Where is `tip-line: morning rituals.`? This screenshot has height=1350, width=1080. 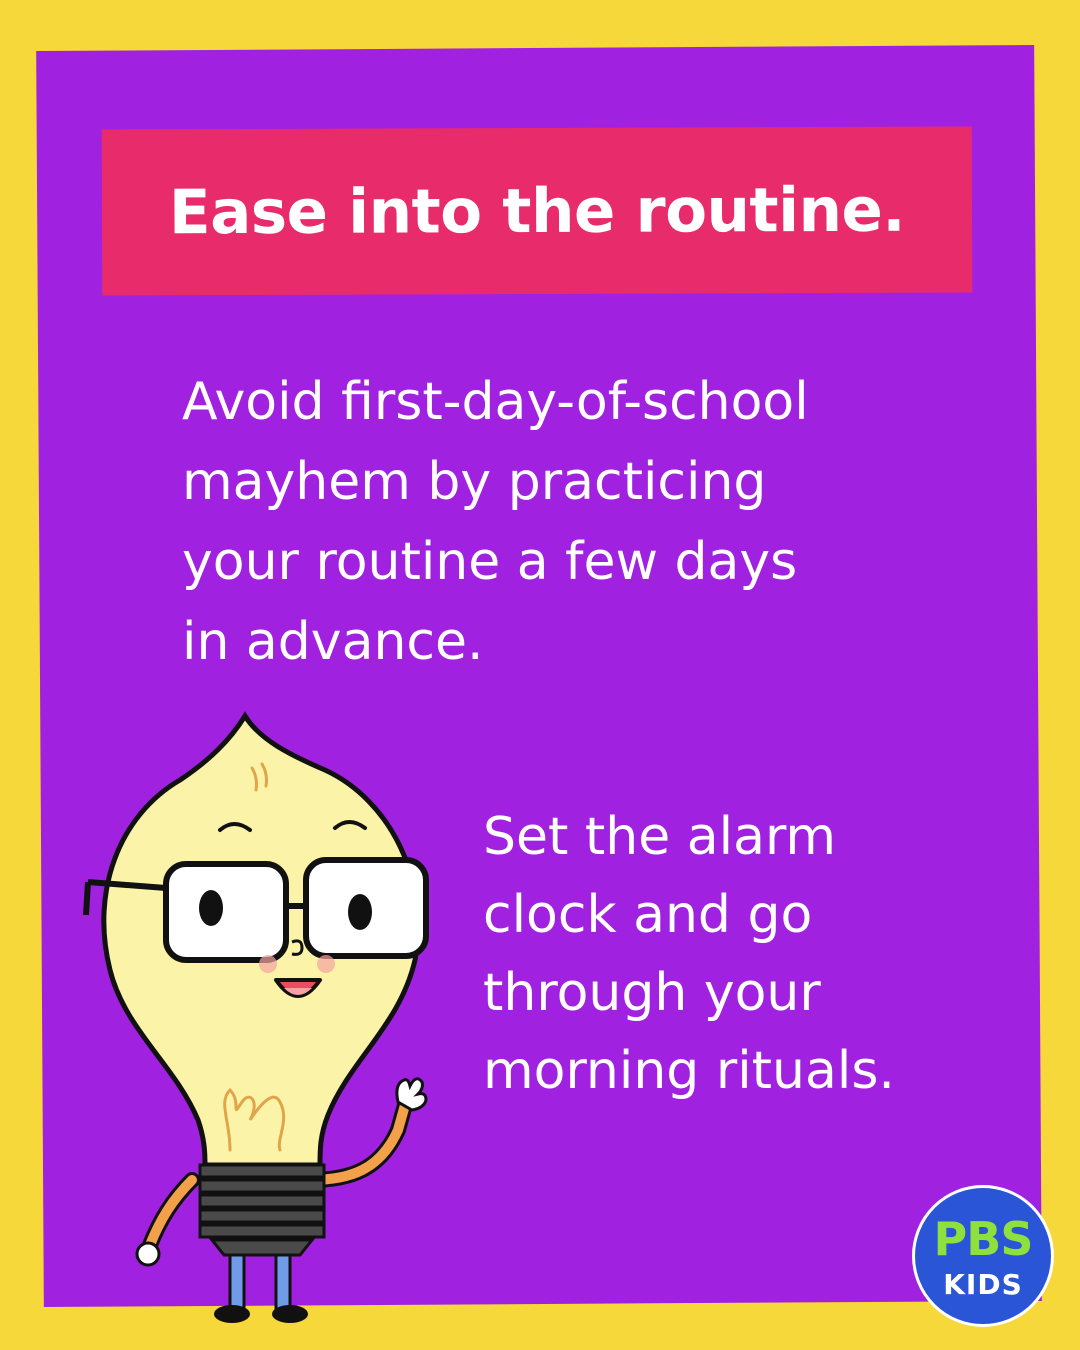
tip-line: morning rituals. is located at coordinates (689, 1071).